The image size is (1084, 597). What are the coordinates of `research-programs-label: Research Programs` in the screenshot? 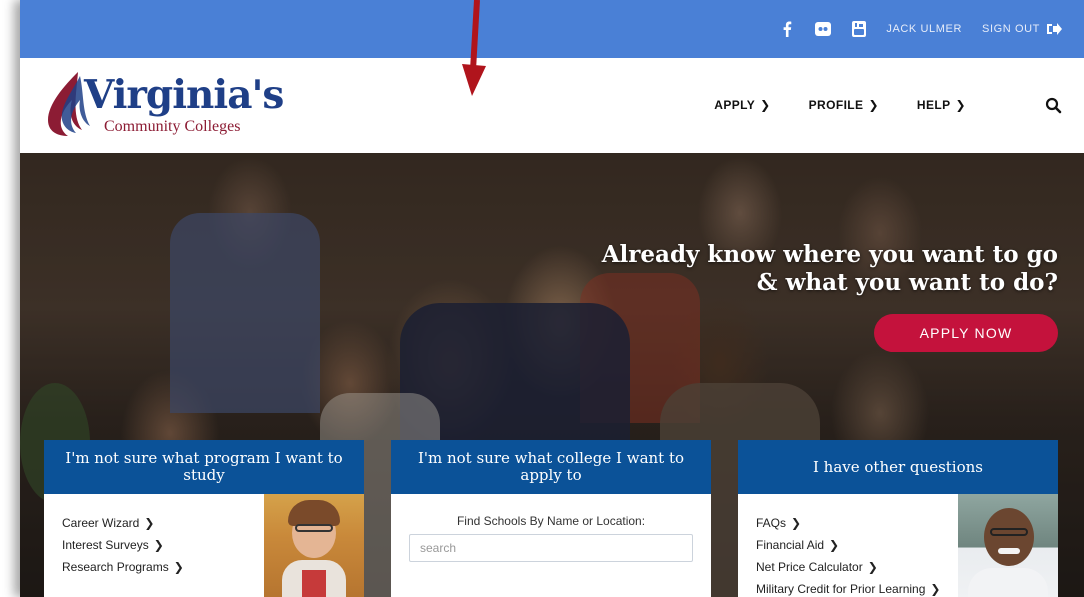 It's located at (115, 567).